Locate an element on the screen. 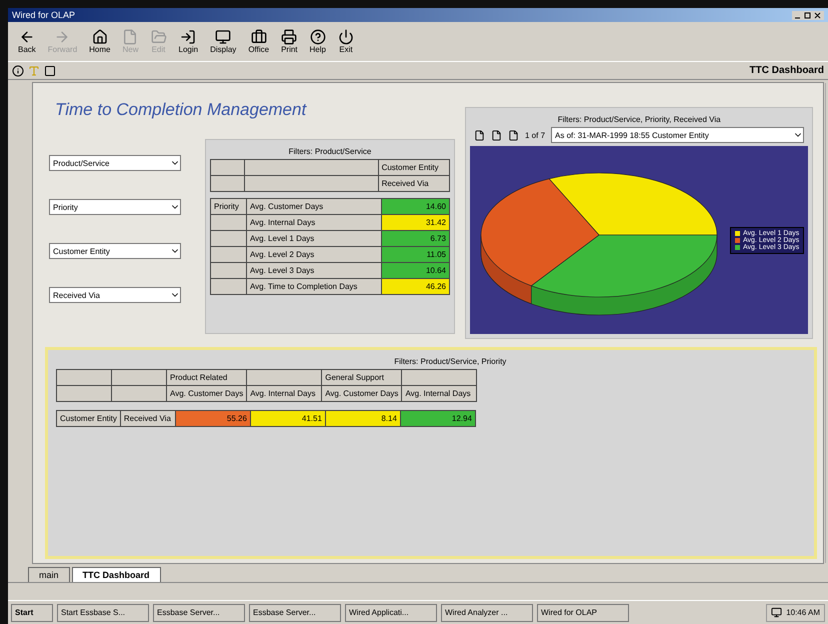 Image resolution: width=828 pixels, height=624 pixels. help-icon is located at coordinates (318, 37).